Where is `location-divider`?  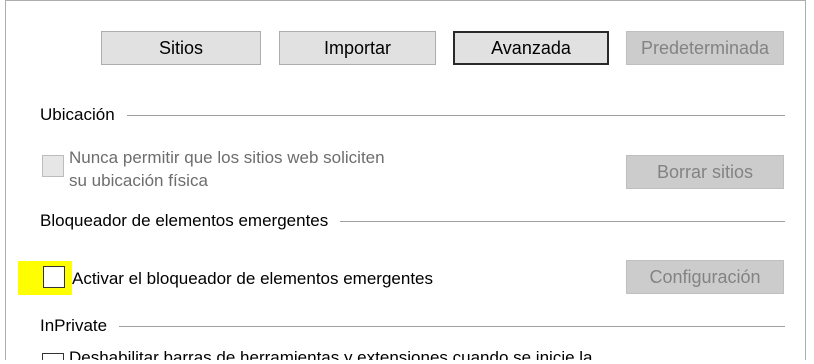 location-divider is located at coordinates (455, 115).